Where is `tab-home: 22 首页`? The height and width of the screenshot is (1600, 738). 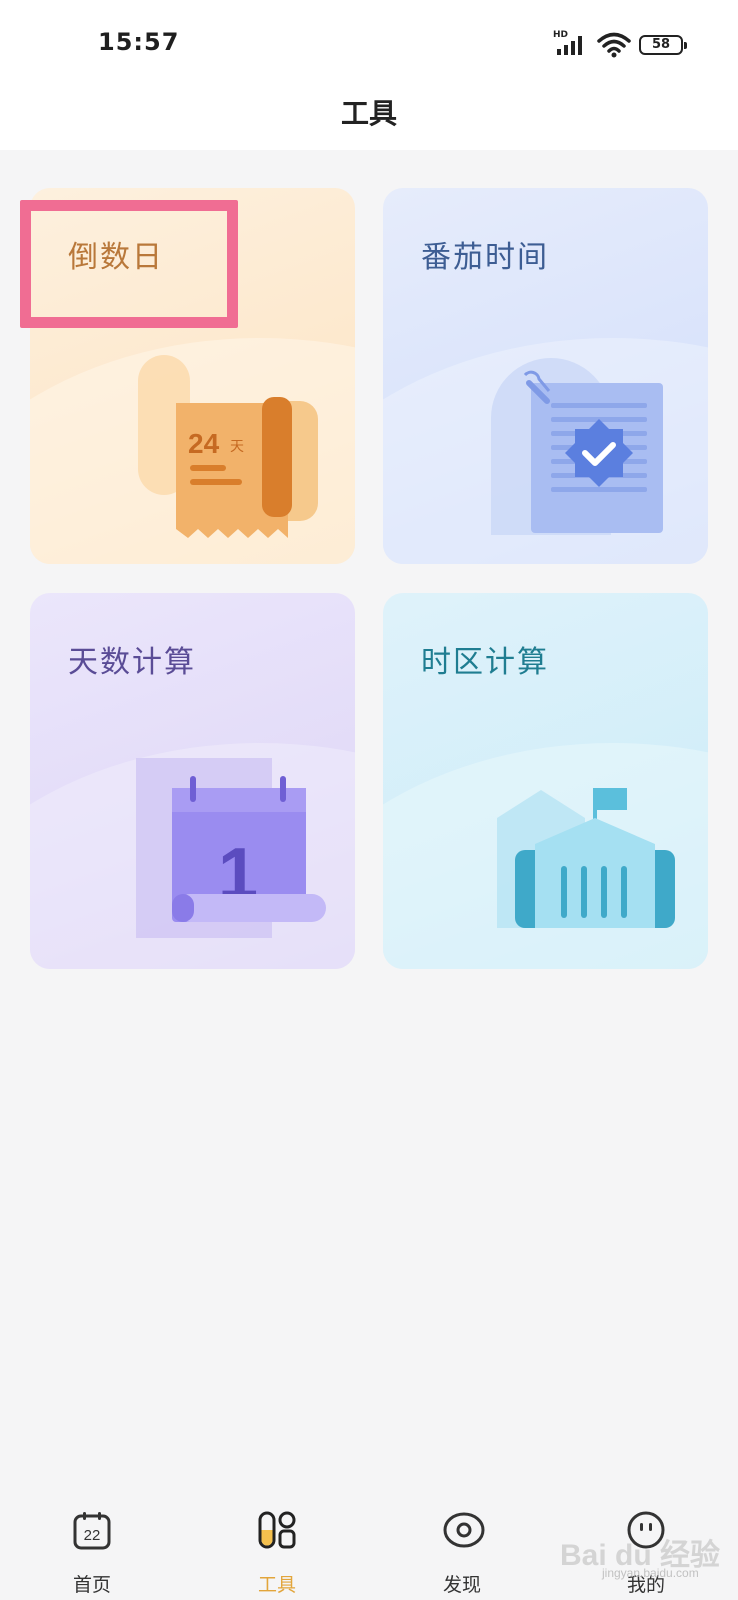
tab-home: 22 首页 is located at coordinates (92, 1555).